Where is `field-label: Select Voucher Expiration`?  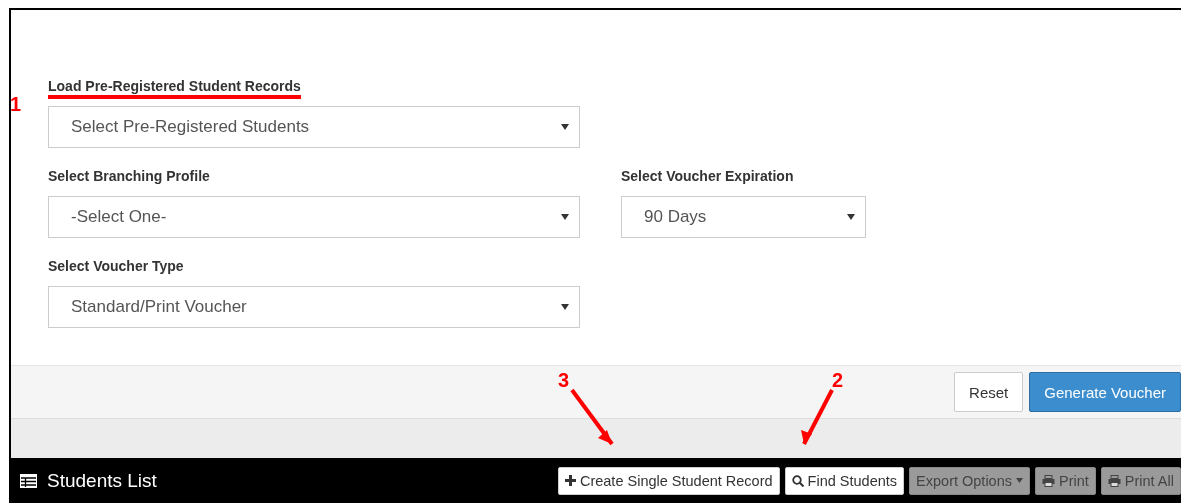 field-label: Select Voucher Expiration is located at coordinates (707, 177).